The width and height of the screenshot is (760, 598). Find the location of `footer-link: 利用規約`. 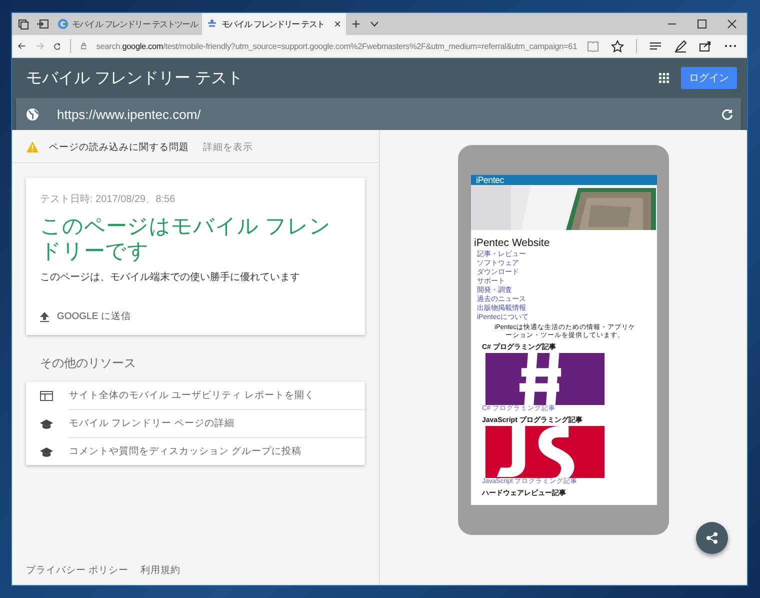

footer-link: 利用規約 is located at coordinates (160, 570).